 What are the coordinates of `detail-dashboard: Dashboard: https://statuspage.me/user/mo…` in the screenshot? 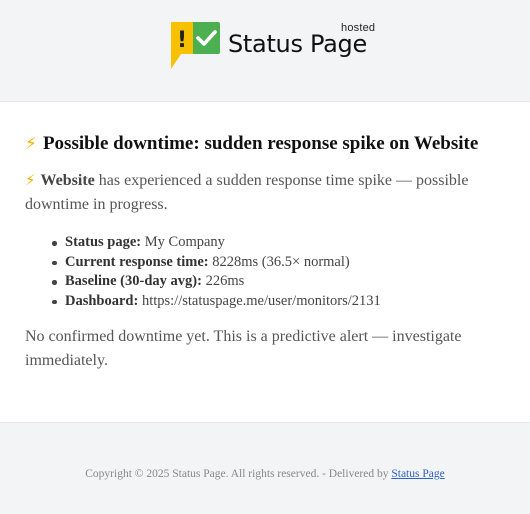 It's located at (216, 302).